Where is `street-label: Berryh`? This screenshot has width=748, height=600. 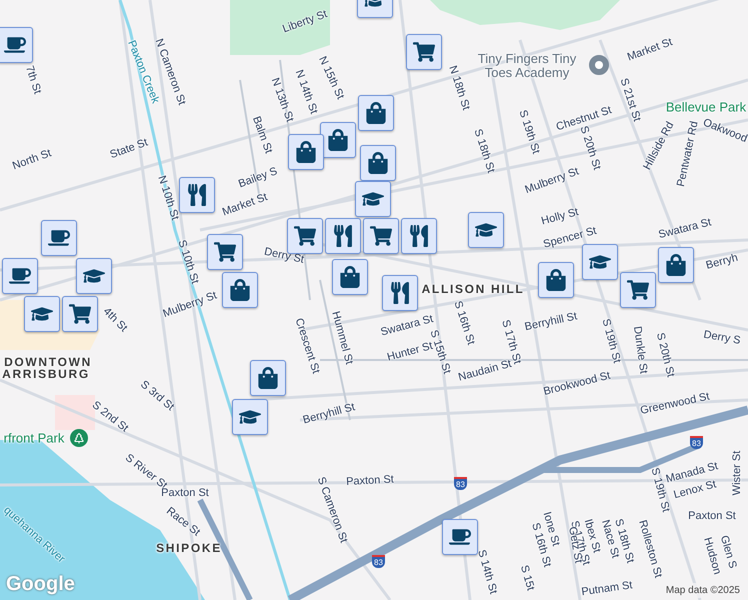 street-label: Berryh is located at coordinates (722, 262).